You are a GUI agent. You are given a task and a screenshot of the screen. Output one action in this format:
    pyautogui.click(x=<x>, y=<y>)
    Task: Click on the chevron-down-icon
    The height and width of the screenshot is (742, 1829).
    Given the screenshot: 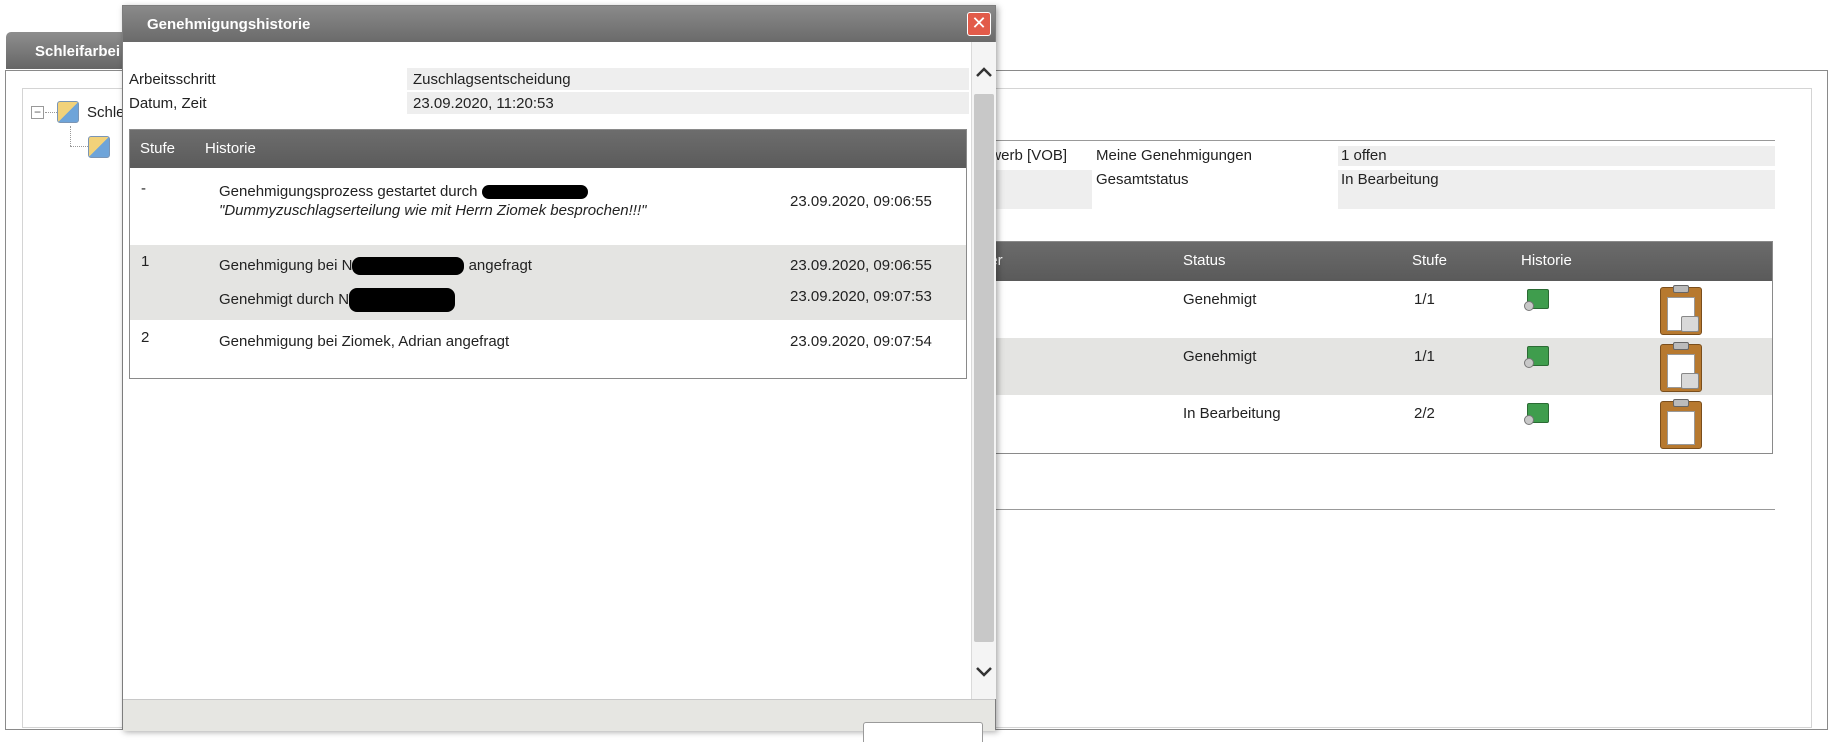 What is the action you would take?
    pyautogui.click(x=984, y=671)
    